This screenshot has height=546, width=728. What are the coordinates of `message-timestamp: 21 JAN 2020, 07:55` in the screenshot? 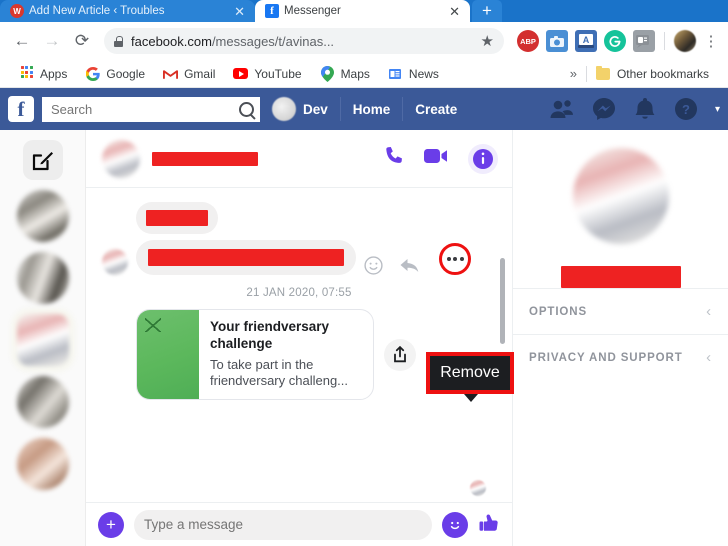 It's located at (299, 293).